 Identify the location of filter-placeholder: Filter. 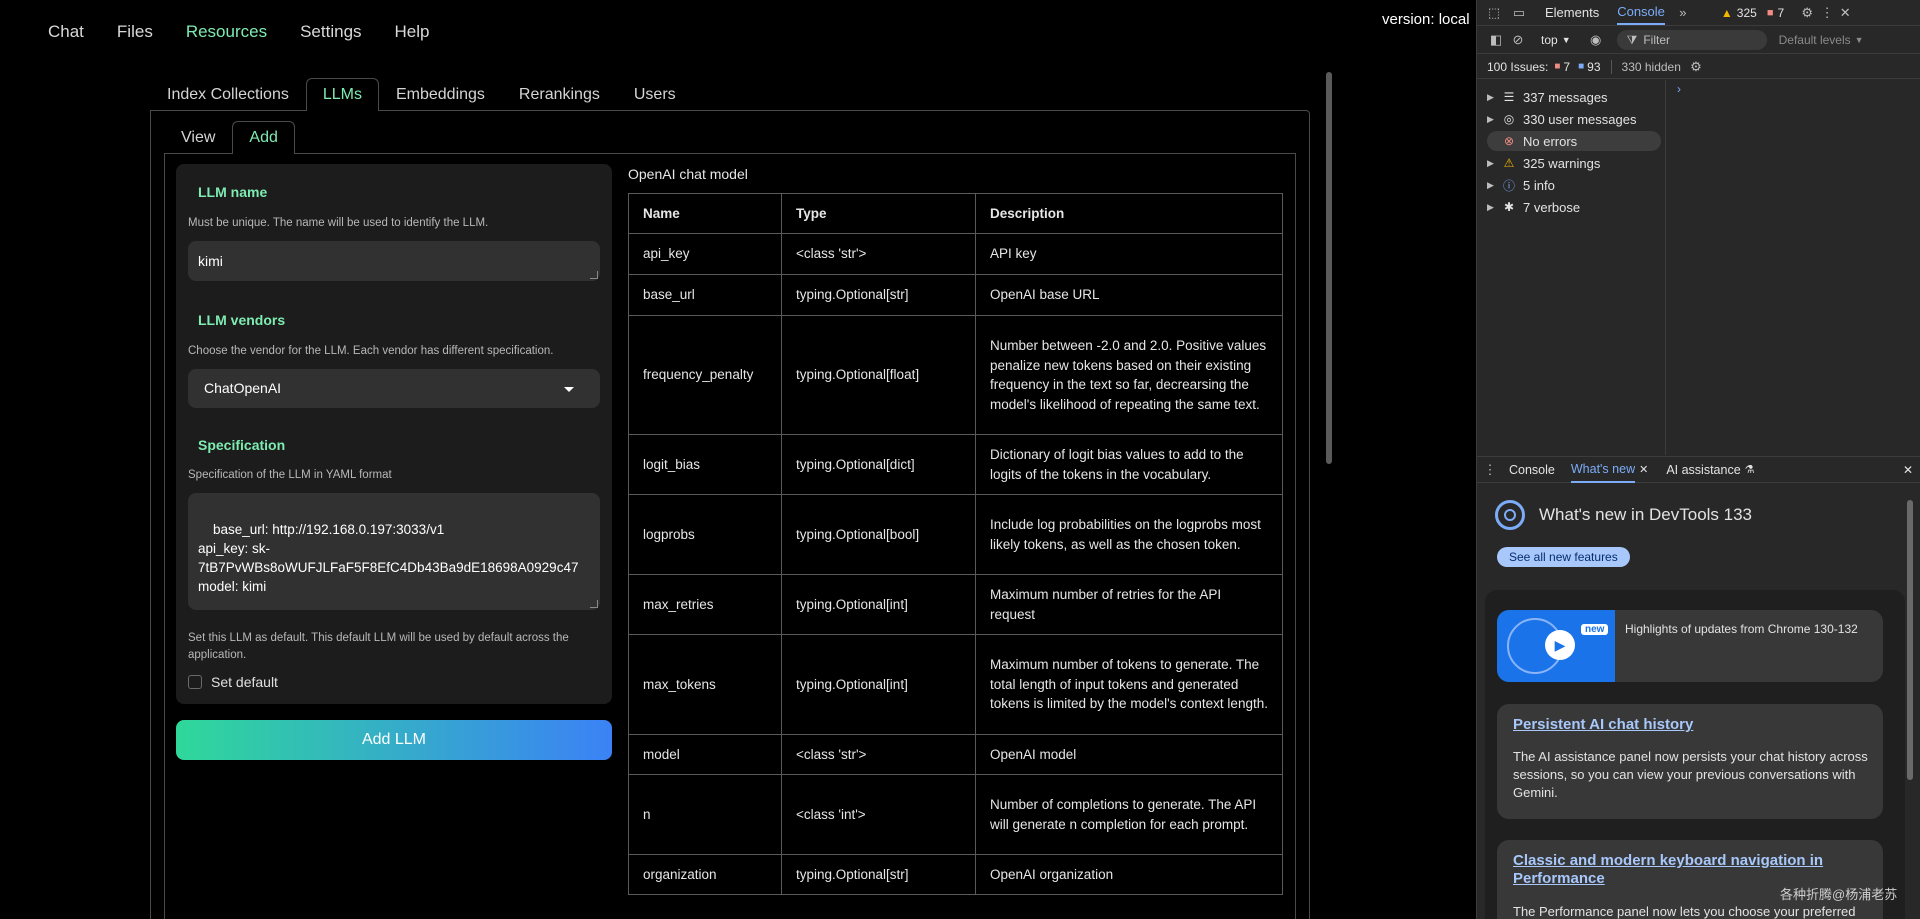
(1656, 40).